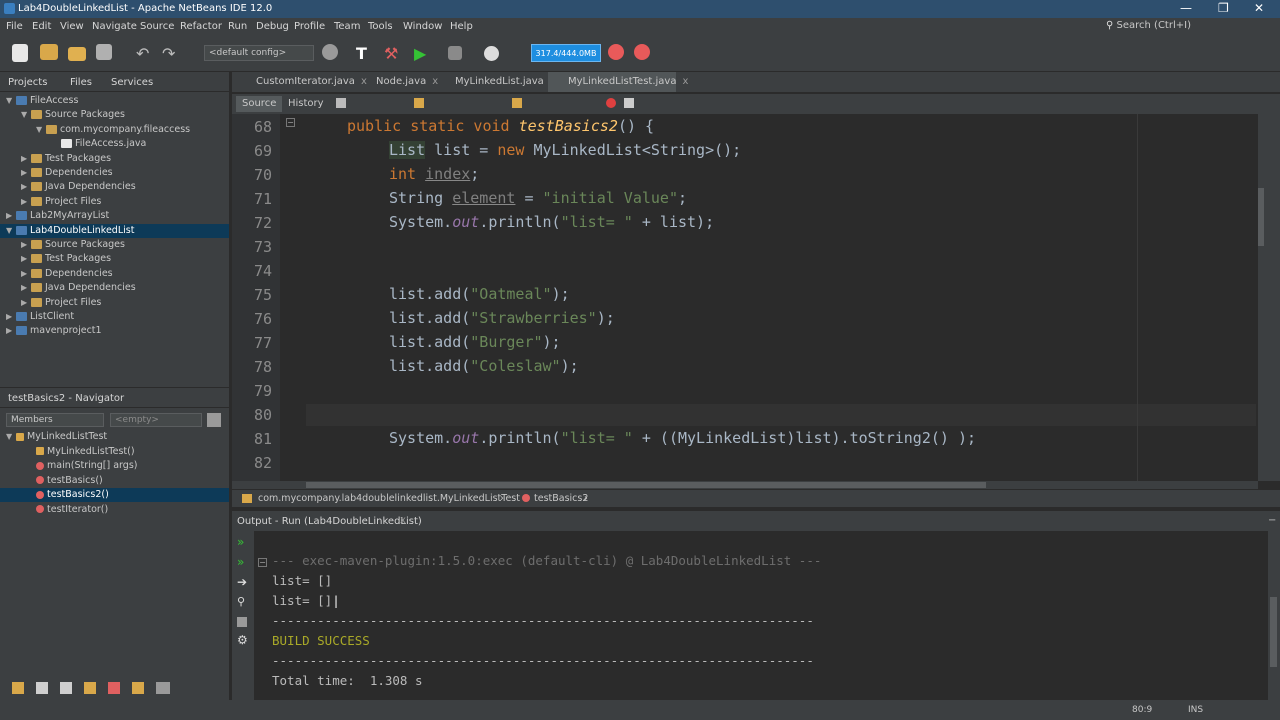 Image resolution: width=1280 pixels, height=720 pixels. Describe the element at coordinates (156, 420) in the screenshot. I see `navigator-filter: <empty>` at that location.